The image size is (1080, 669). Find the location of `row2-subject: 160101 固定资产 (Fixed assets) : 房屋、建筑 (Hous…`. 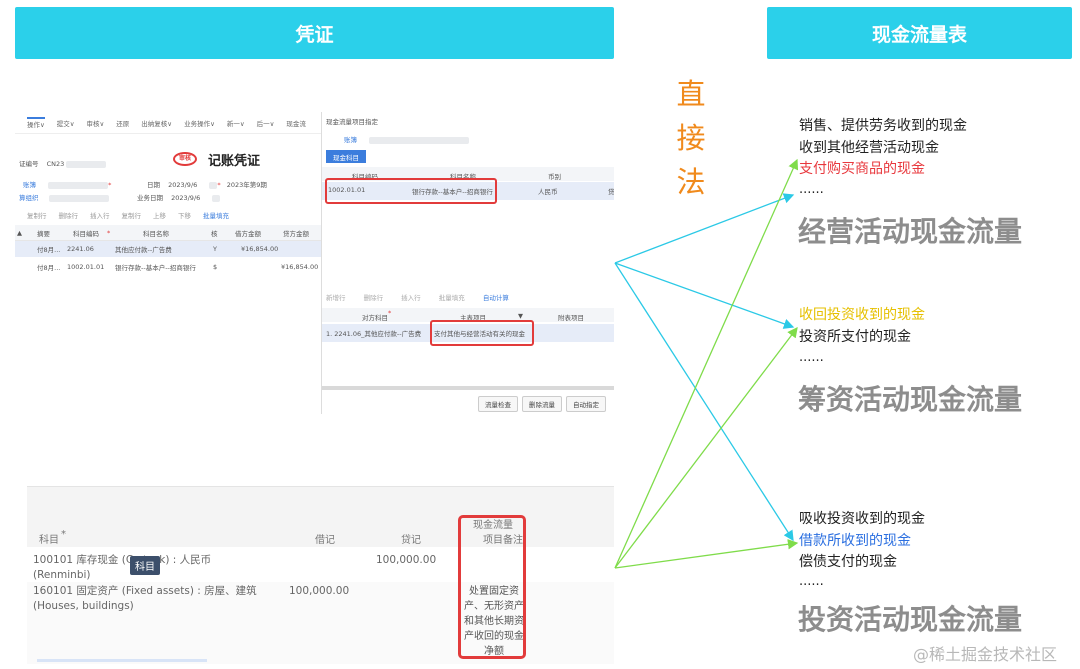

row2-subject: 160101 固定资产 (Fixed assets) : 房屋、建筑 (Hous… is located at coordinates (148, 599).